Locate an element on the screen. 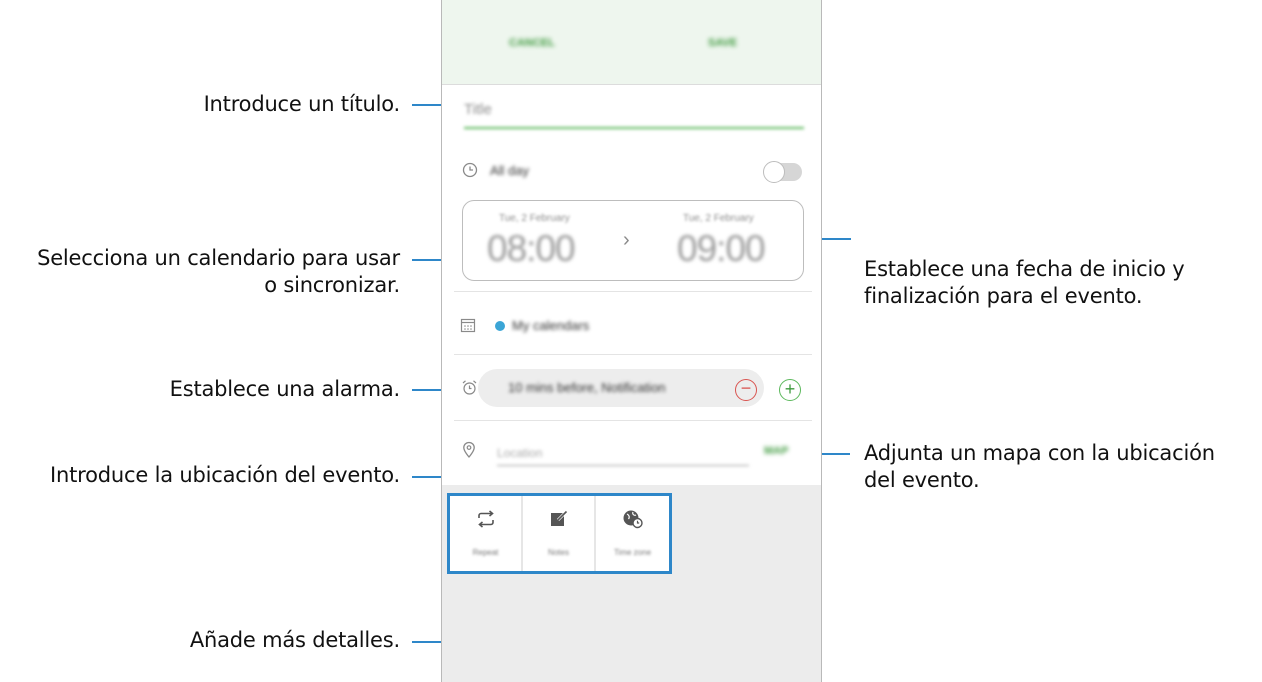 This screenshot has height=682, width=1262. all-day-label: All day is located at coordinates (510, 170).